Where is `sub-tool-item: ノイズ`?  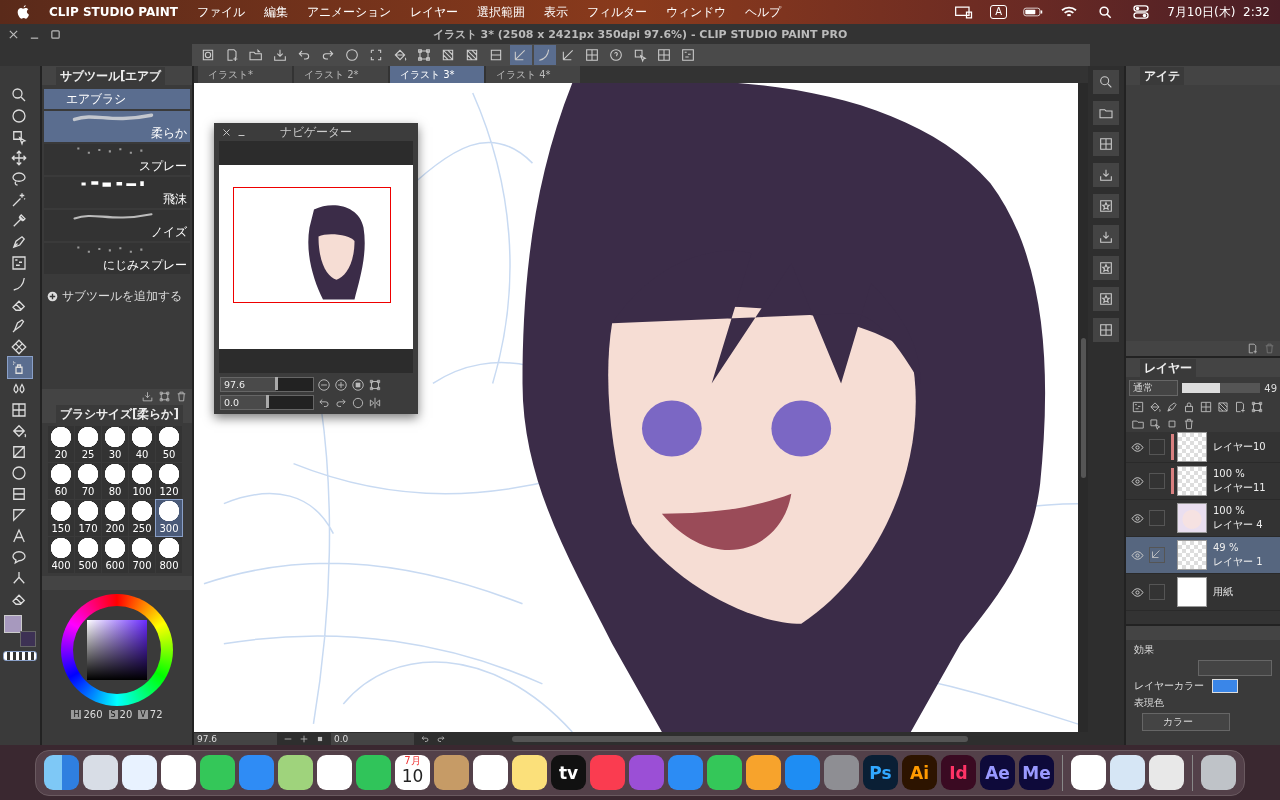 sub-tool-item: ノイズ is located at coordinates (117, 225).